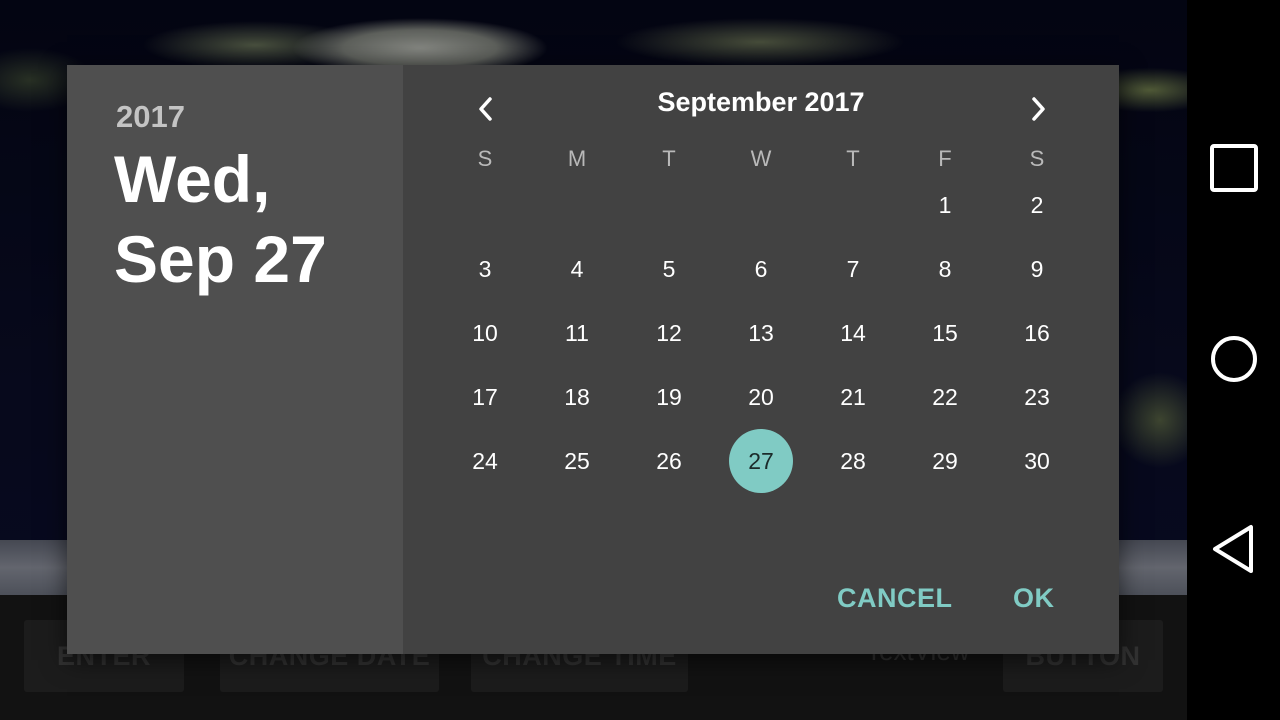 Image resolution: width=1280 pixels, height=720 pixels. What do you see at coordinates (853, 333) in the screenshot?
I see `calendar-day: 14` at bounding box center [853, 333].